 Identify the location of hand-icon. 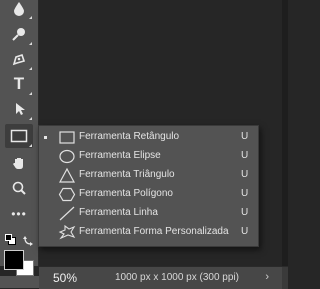
(19, 163).